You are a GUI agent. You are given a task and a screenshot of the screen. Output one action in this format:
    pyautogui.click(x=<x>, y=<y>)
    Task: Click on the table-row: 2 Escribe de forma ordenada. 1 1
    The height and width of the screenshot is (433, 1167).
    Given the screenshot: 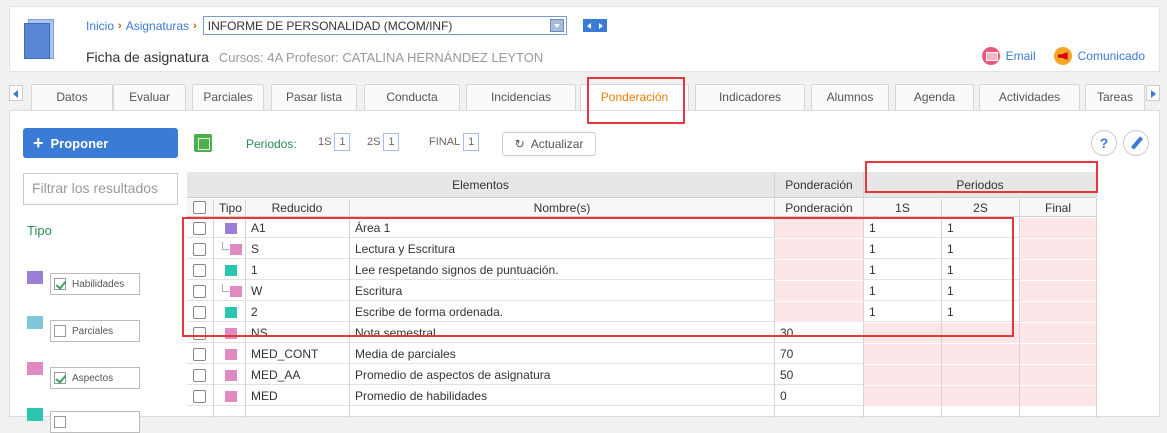 What is the action you would take?
    pyautogui.click(x=641, y=312)
    